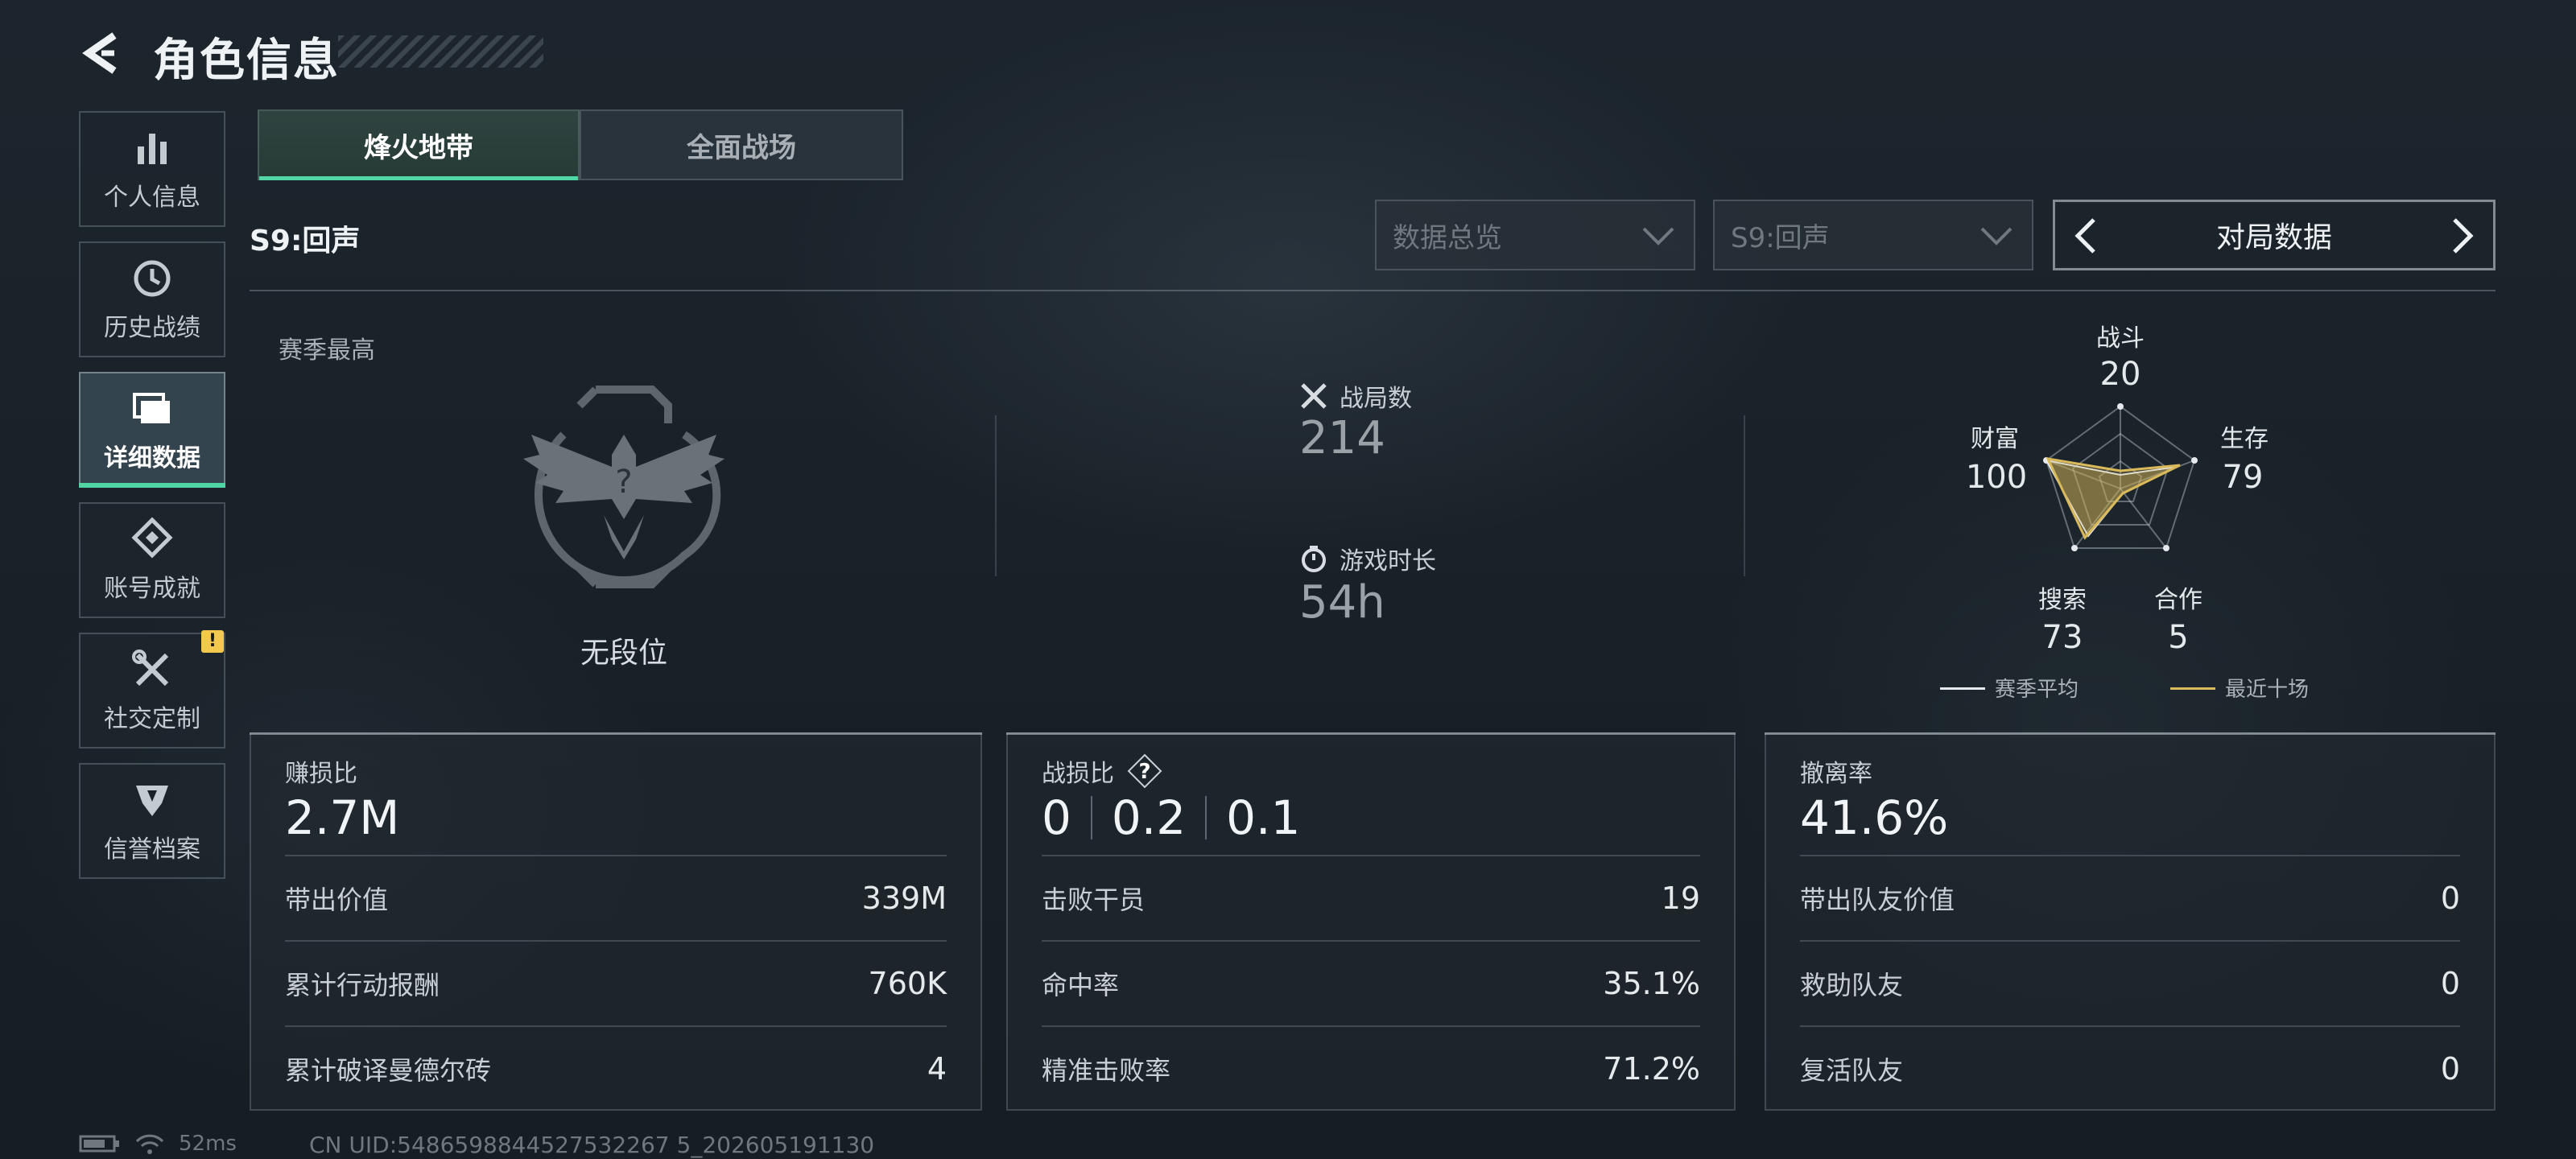  I want to click on season-best-label: 赛季最高, so click(327, 350).